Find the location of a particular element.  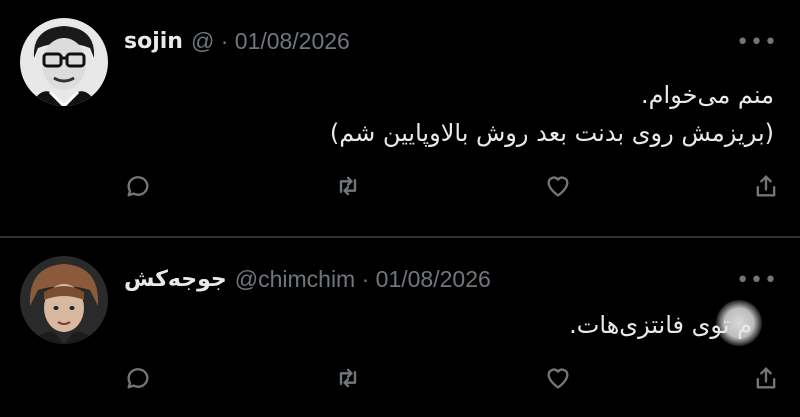

tweet-text-line: م توی فانتزی‌هات. is located at coordinates (660, 325).